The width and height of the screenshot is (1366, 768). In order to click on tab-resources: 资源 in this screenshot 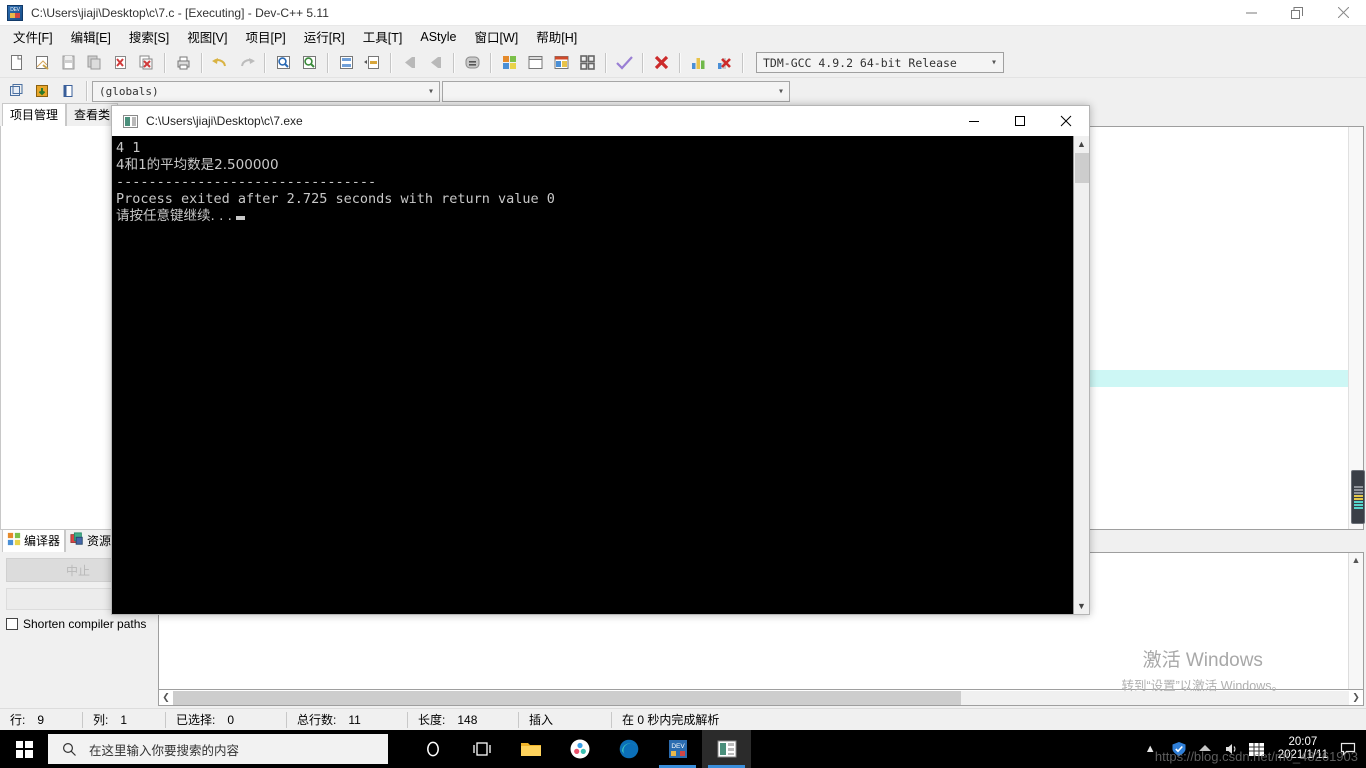, I will do `click(91, 540)`.